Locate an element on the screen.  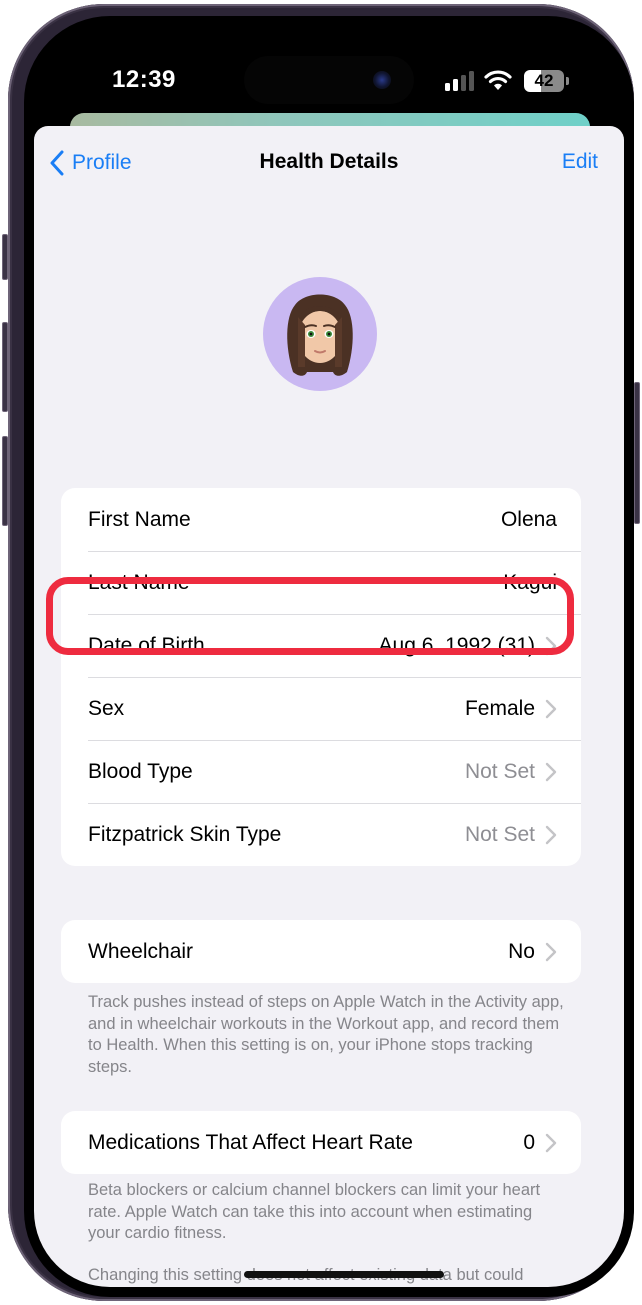
medications-row: Medications That Affect Heart Rate 0 is located at coordinates (321, 1142).